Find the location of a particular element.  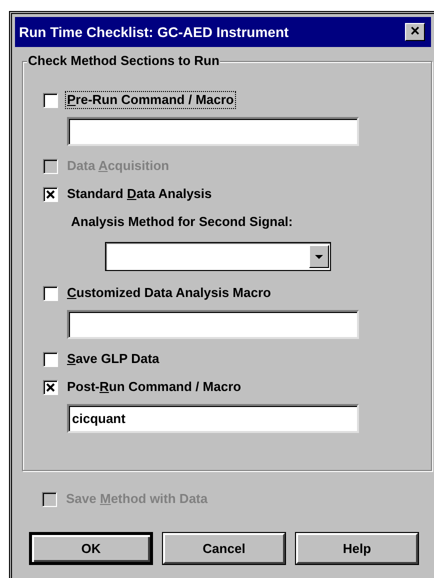

dialog-button: Help is located at coordinates (357, 548).